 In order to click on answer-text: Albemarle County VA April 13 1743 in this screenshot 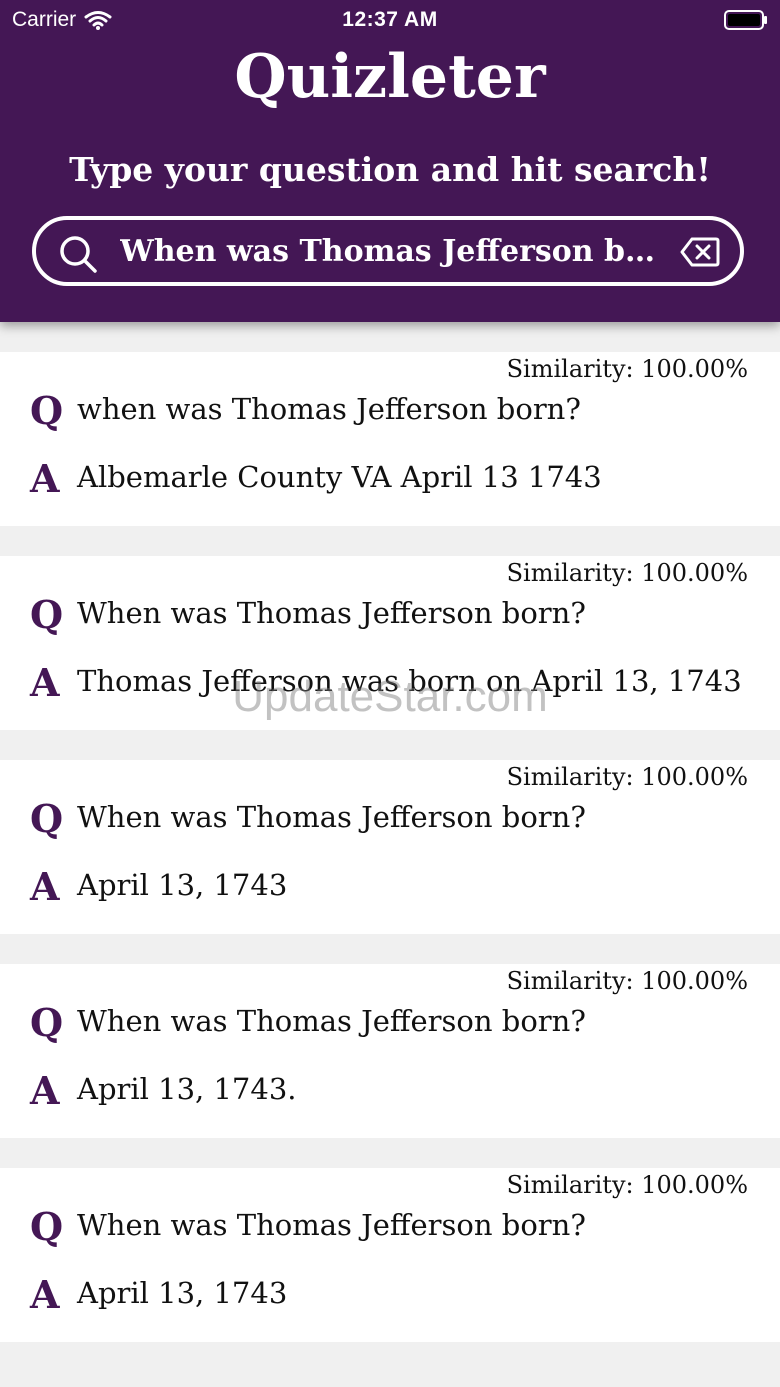, I will do `click(339, 477)`.